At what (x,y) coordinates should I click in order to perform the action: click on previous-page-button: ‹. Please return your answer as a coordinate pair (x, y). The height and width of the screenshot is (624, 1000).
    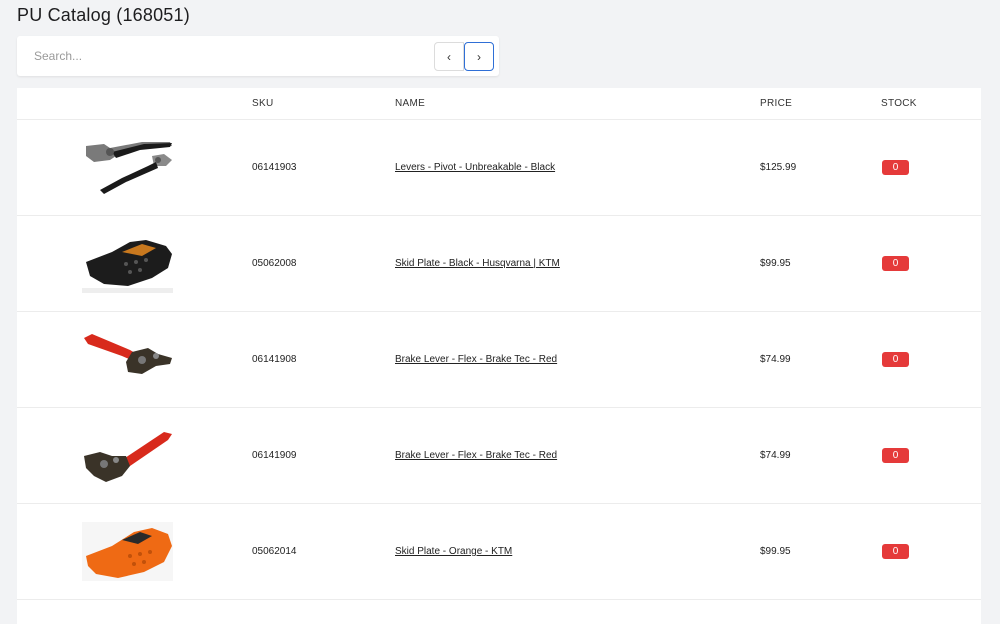
    Looking at the image, I should click on (449, 56).